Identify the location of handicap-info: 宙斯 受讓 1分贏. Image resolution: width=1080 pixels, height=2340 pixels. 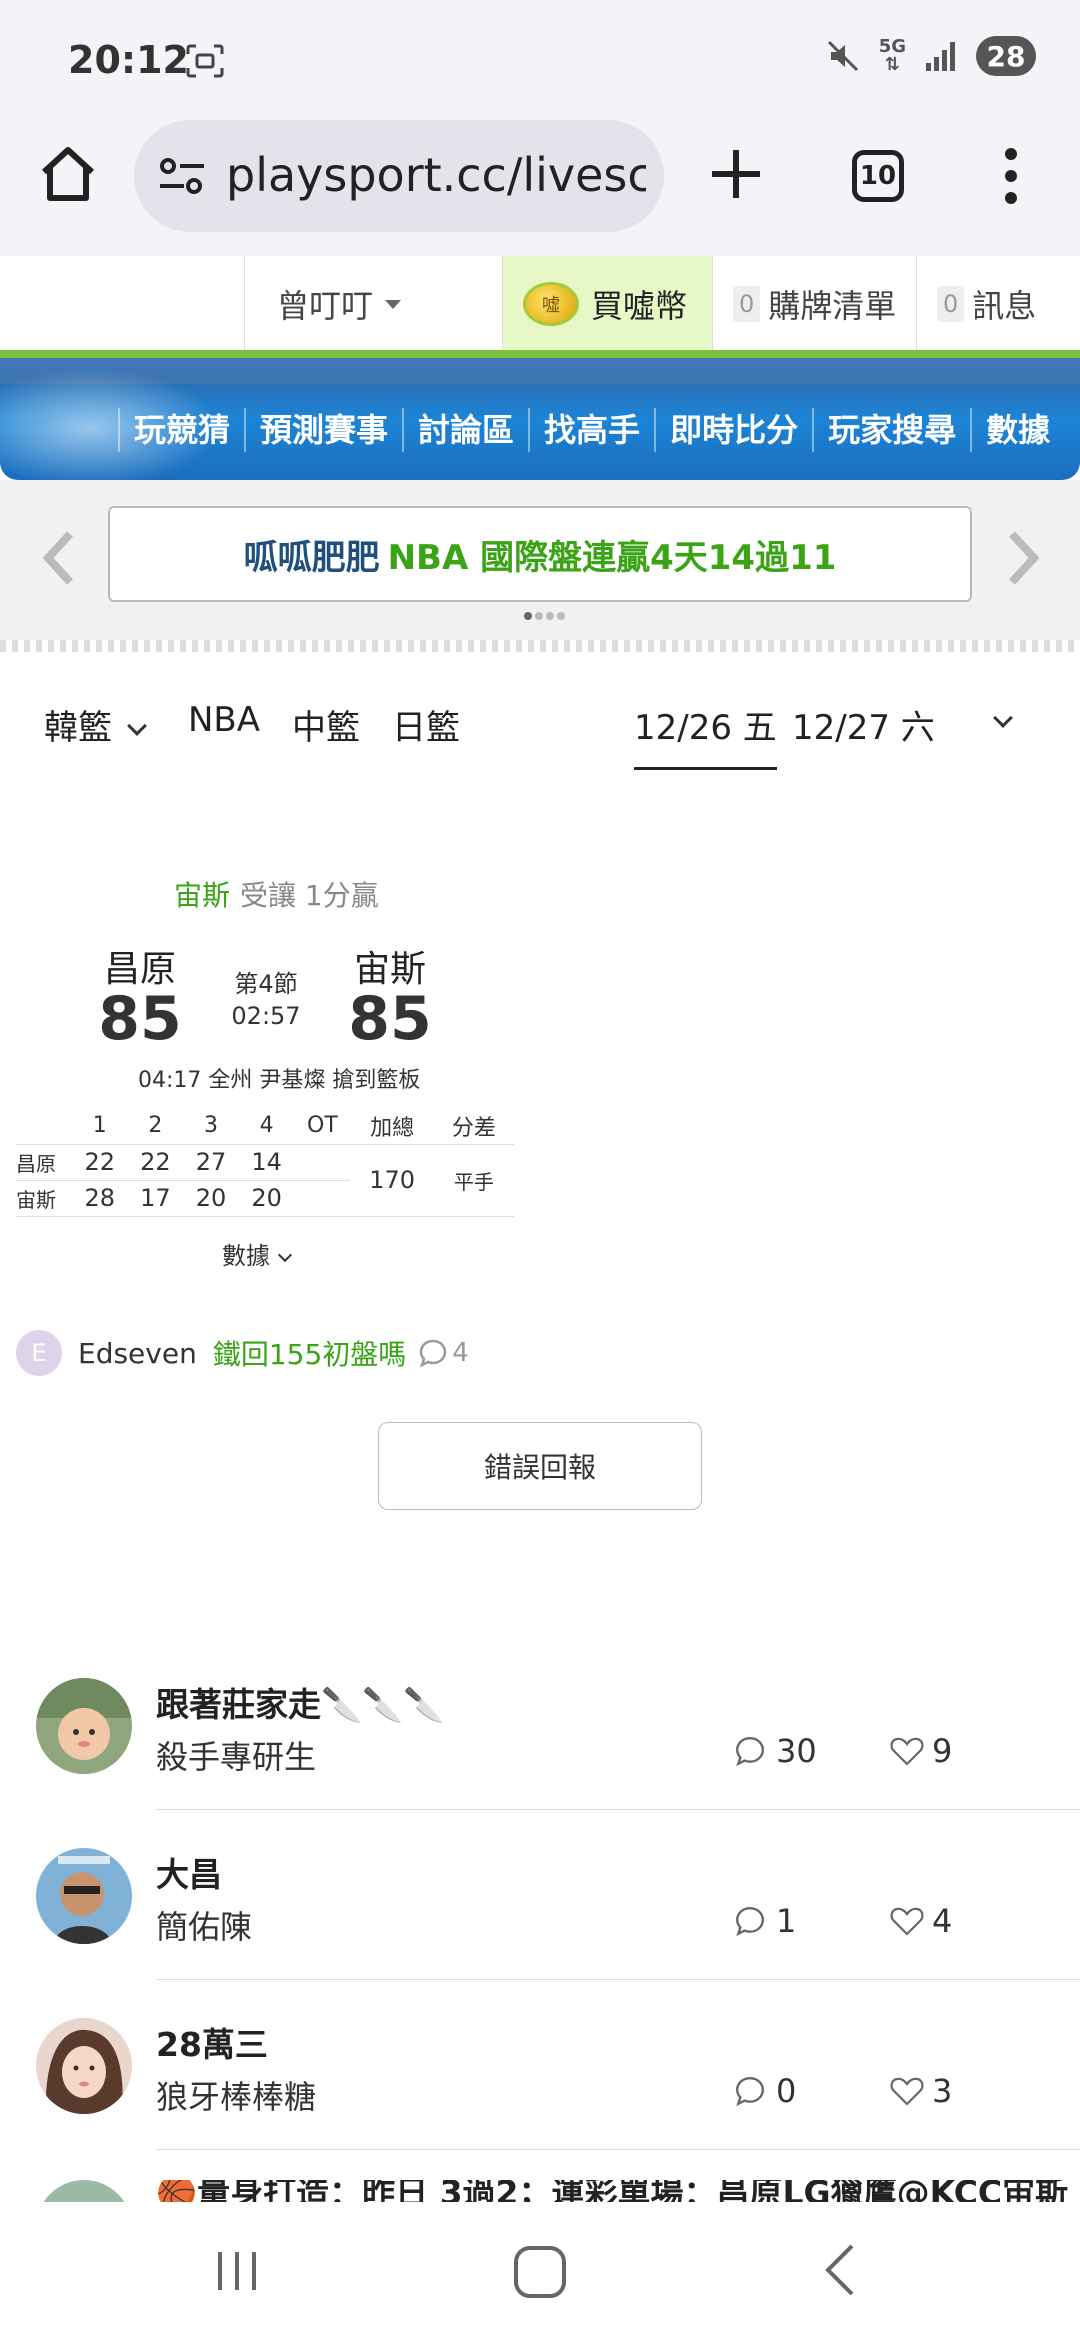
(276, 894).